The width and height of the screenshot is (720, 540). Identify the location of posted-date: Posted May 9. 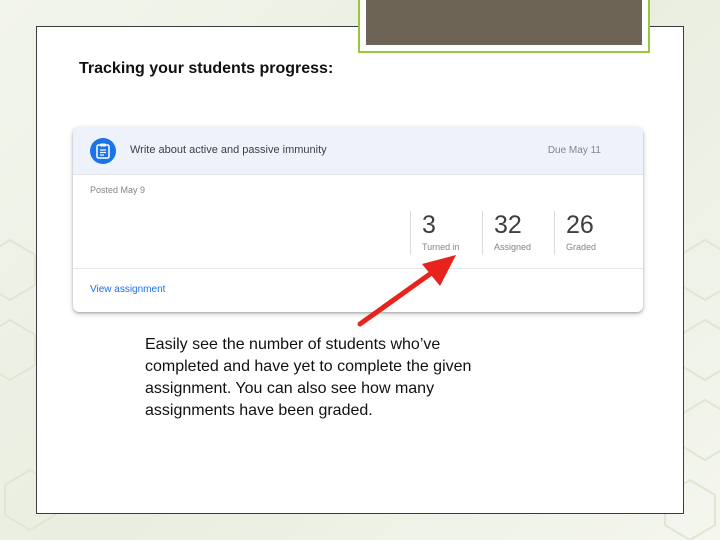
(118, 190).